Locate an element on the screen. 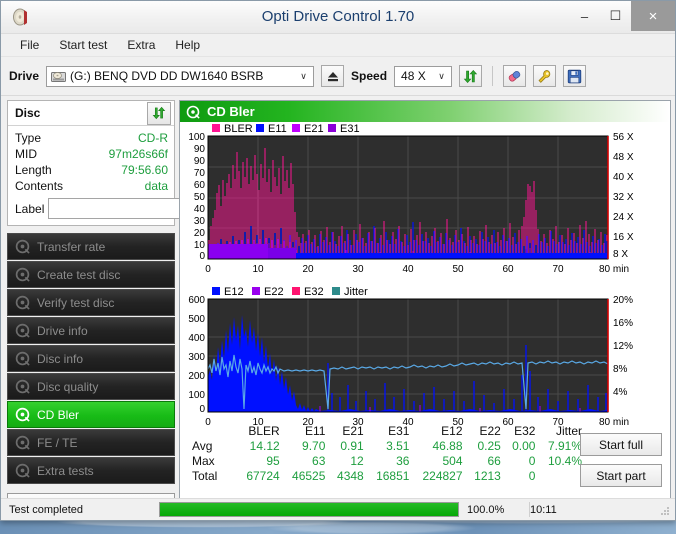 This screenshot has width=676, height=534. sidebar-item-label: Drive info is located at coordinates (62, 330).